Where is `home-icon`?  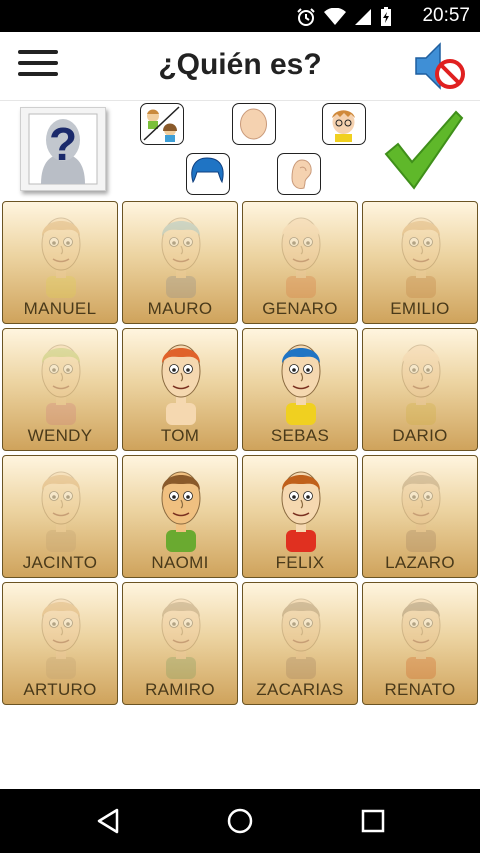 home-icon is located at coordinates (240, 821).